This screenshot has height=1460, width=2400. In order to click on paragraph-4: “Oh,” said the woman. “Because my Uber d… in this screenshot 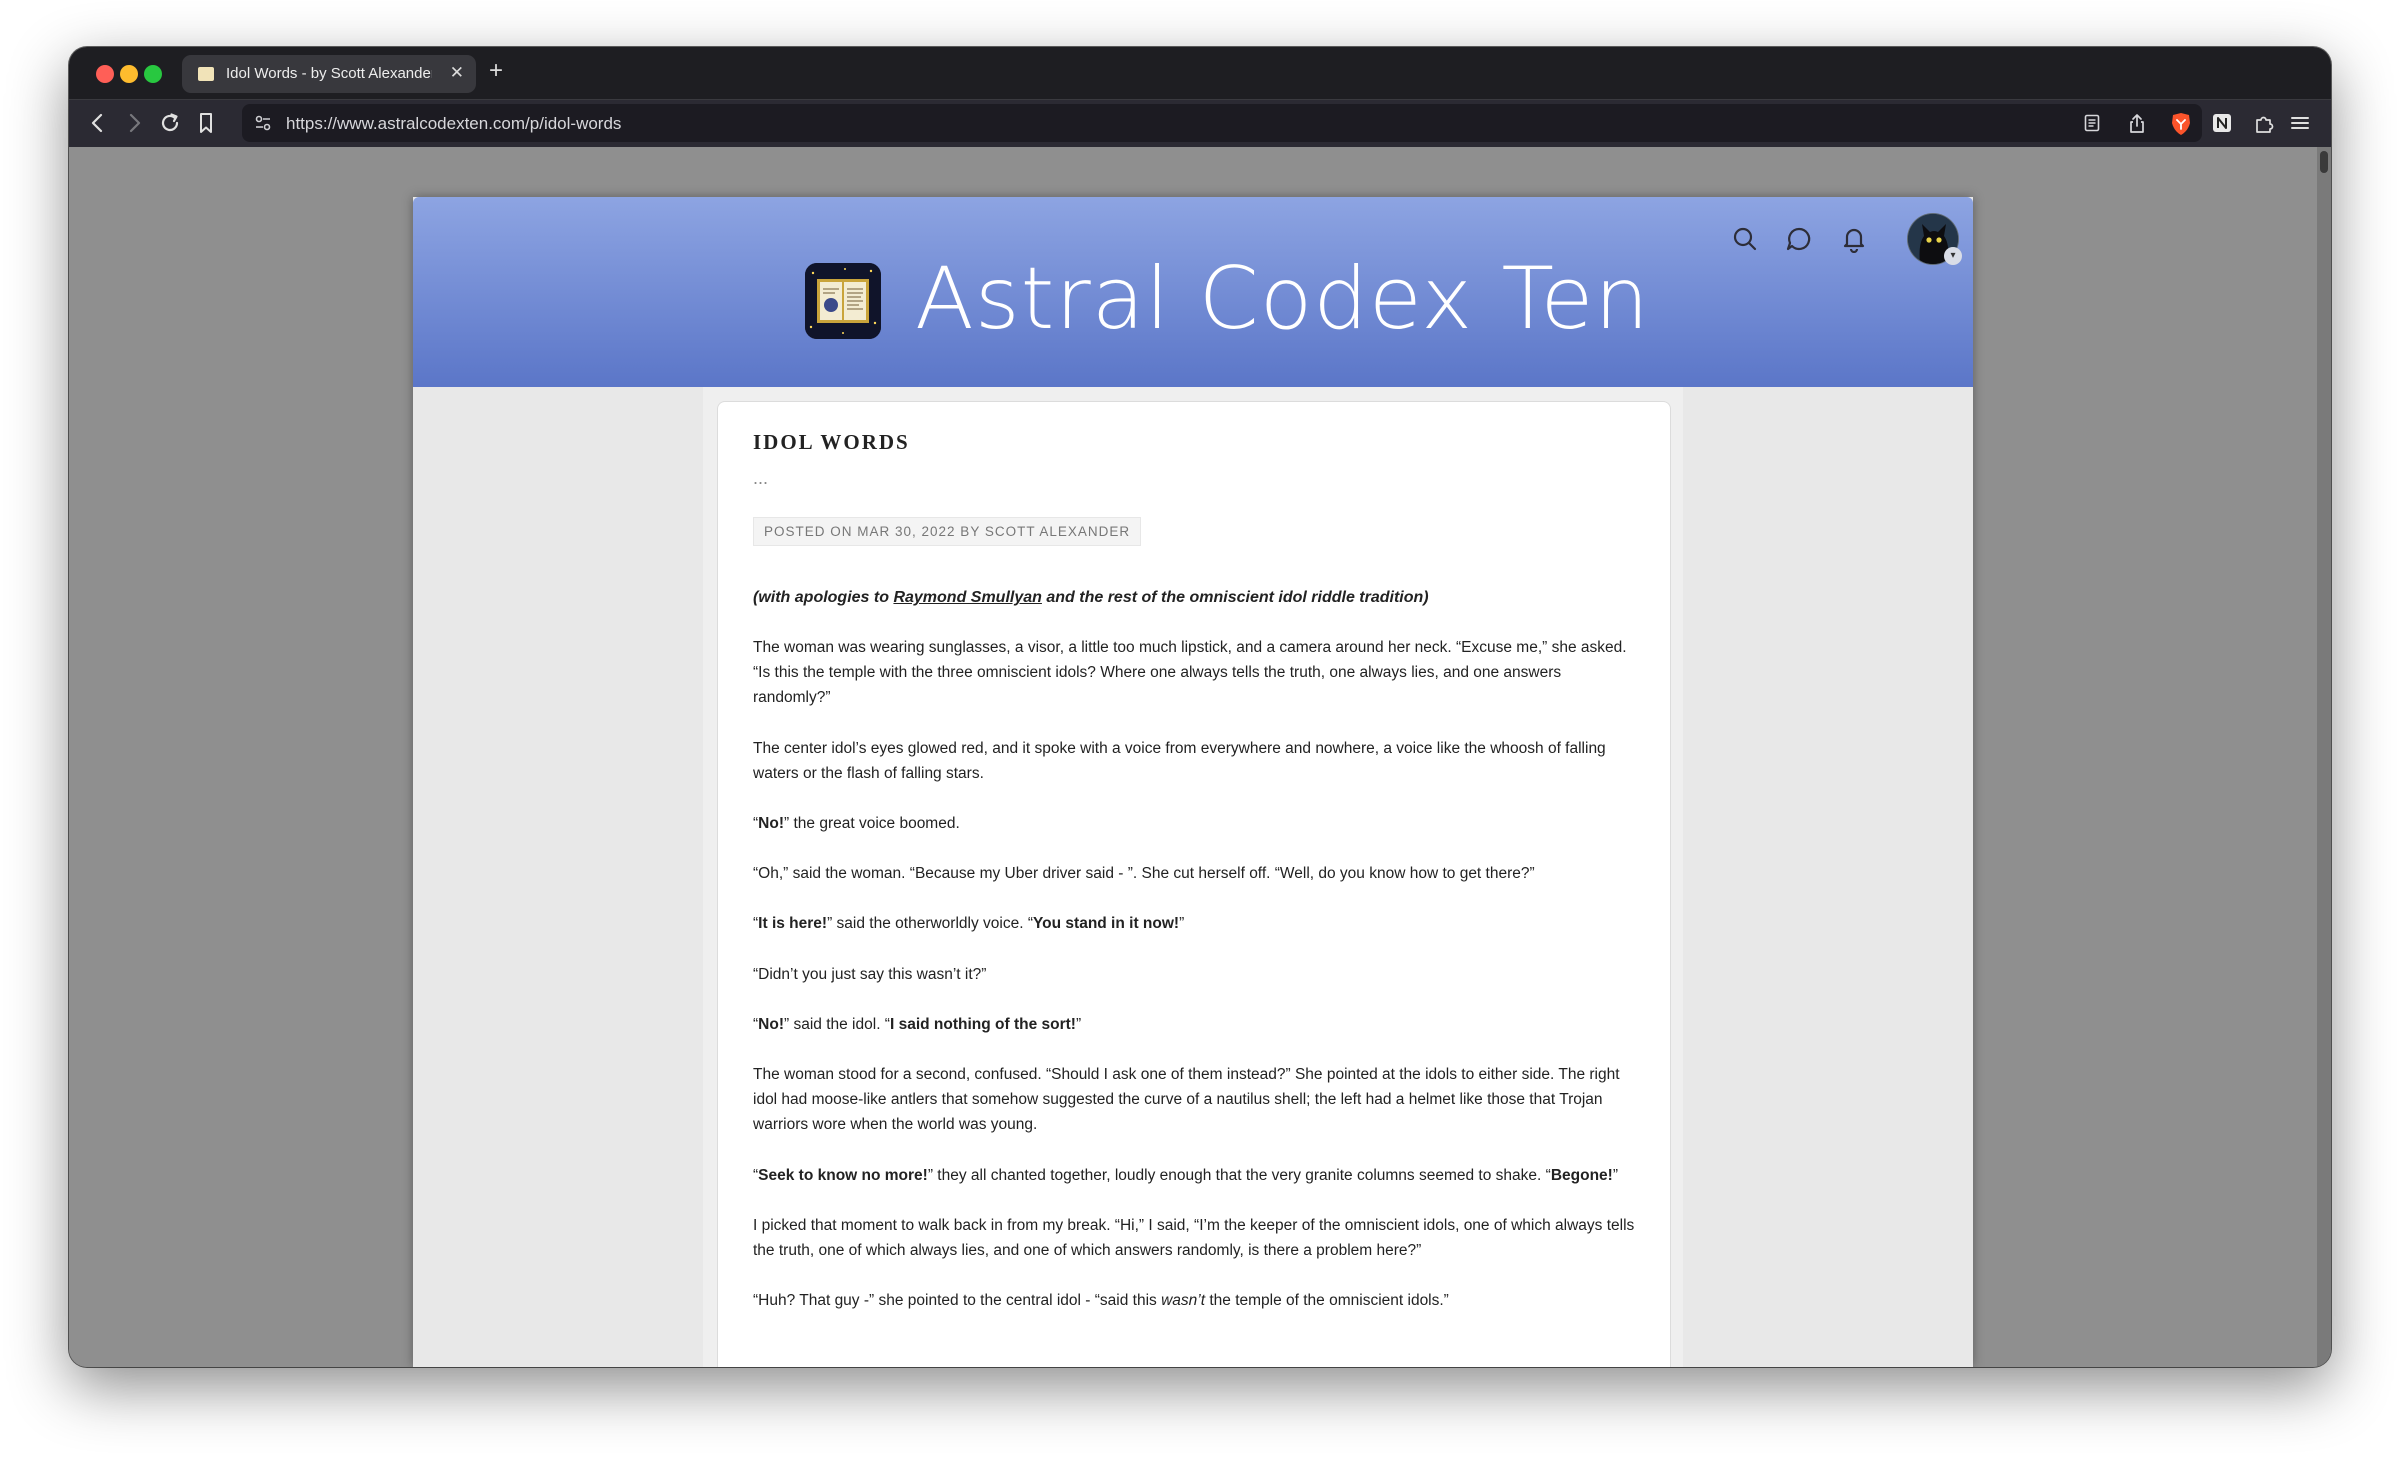, I will do `click(1144, 874)`.